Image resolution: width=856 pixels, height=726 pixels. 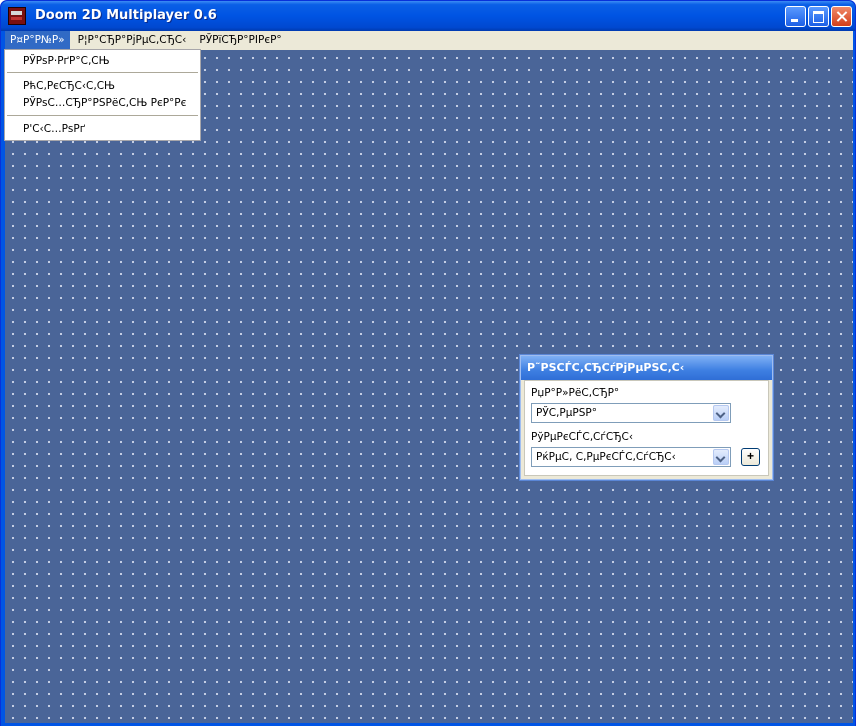 I want to click on menu-options: Р¦Р°СЂР°РјРµС‚СЂС‹, so click(x=132, y=40).